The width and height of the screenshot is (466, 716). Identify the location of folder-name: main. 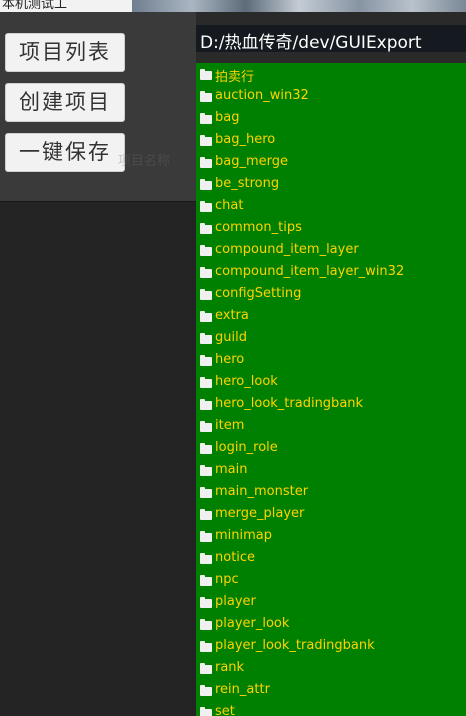
(231, 469).